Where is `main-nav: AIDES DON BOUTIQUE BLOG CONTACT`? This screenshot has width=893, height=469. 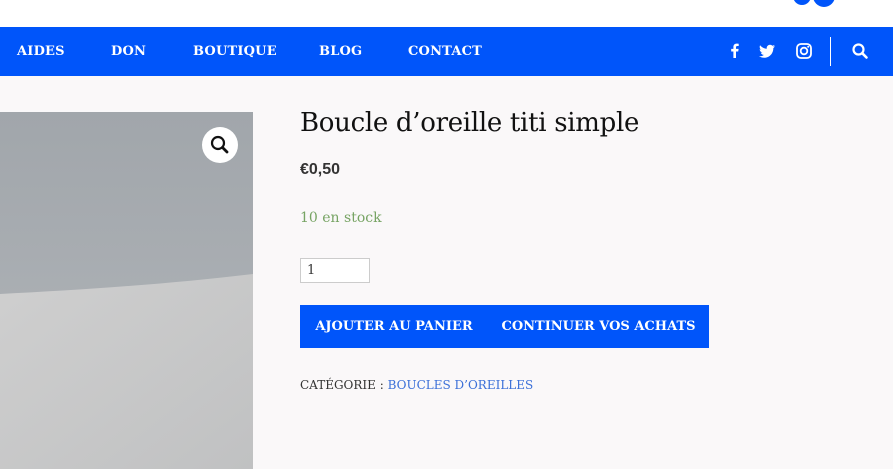
main-nav: AIDES DON BOUTIQUE BLOG CONTACT is located at coordinates (446, 51).